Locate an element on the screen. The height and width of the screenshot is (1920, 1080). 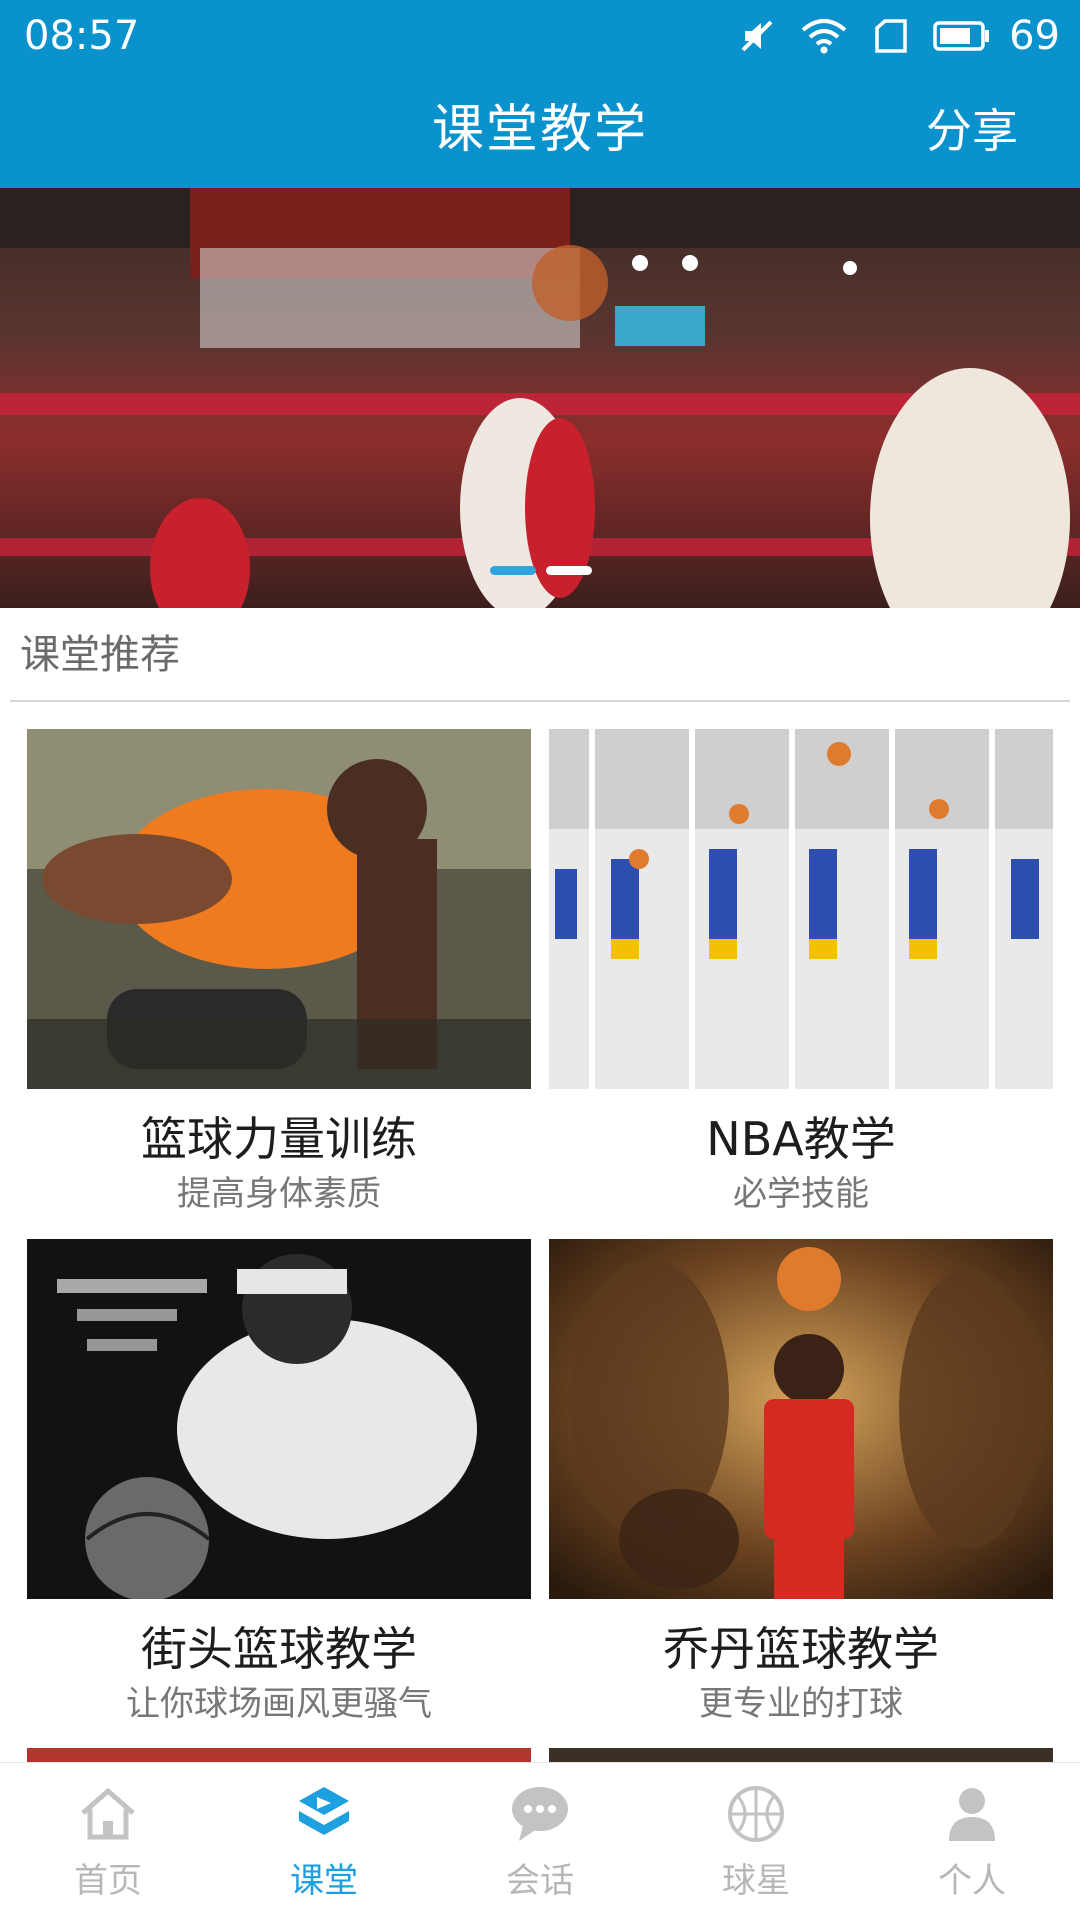
mute-icon is located at coordinates (757, 36).